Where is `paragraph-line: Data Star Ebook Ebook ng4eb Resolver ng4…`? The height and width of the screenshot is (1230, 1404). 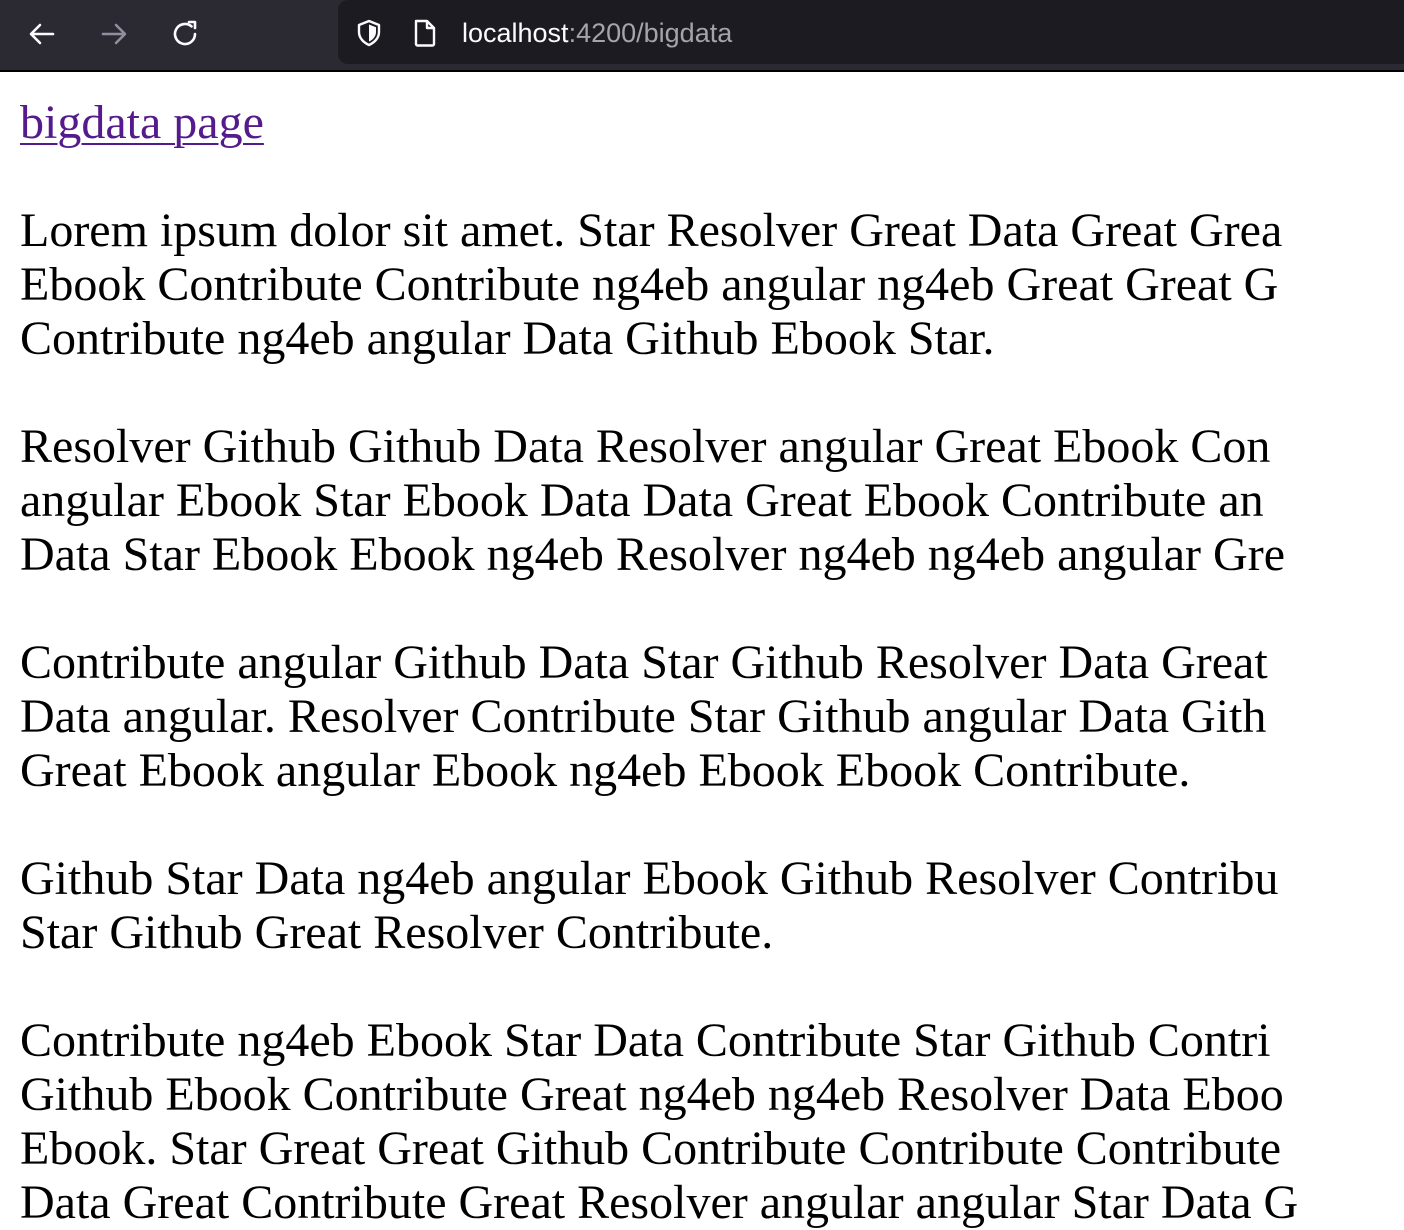
paragraph-line: Data Star Ebook Ebook ng4eb Resolver ng4… is located at coordinates (652, 554).